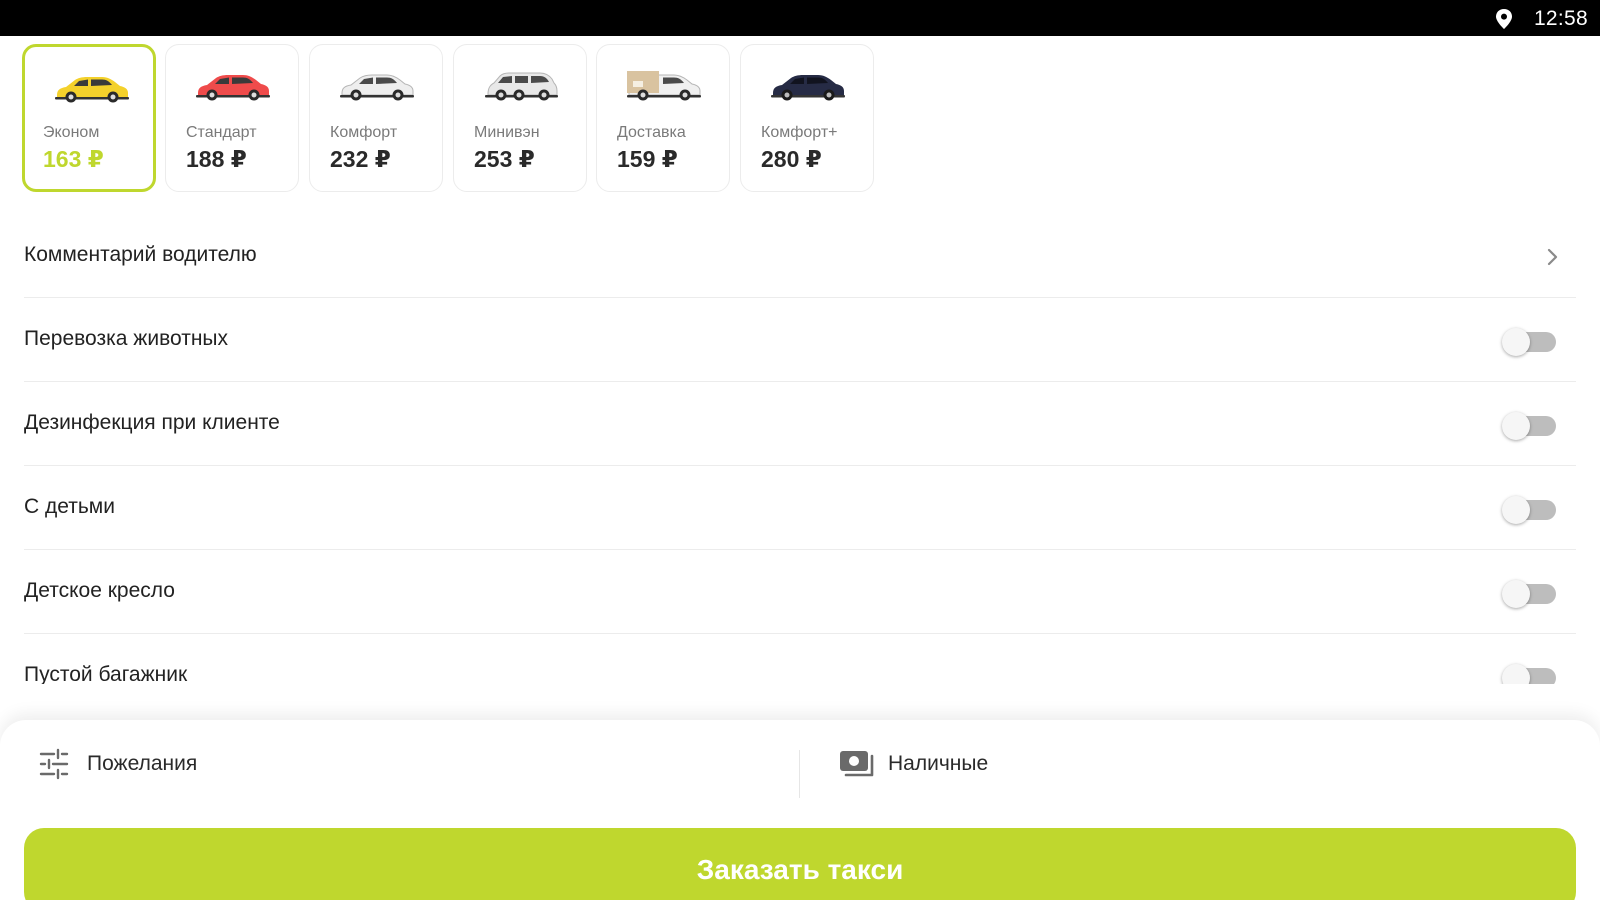  I want to click on disinfection-toggle, so click(1530, 425).